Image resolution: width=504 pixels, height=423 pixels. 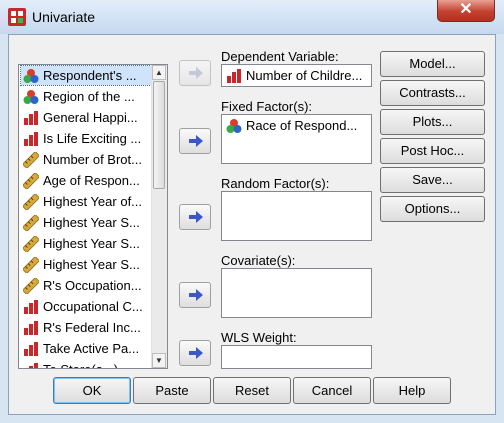 What do you see at coordinates (296, 357) in the screenshot?
I see `wls-weight-field` at bounding box center [296, 357].